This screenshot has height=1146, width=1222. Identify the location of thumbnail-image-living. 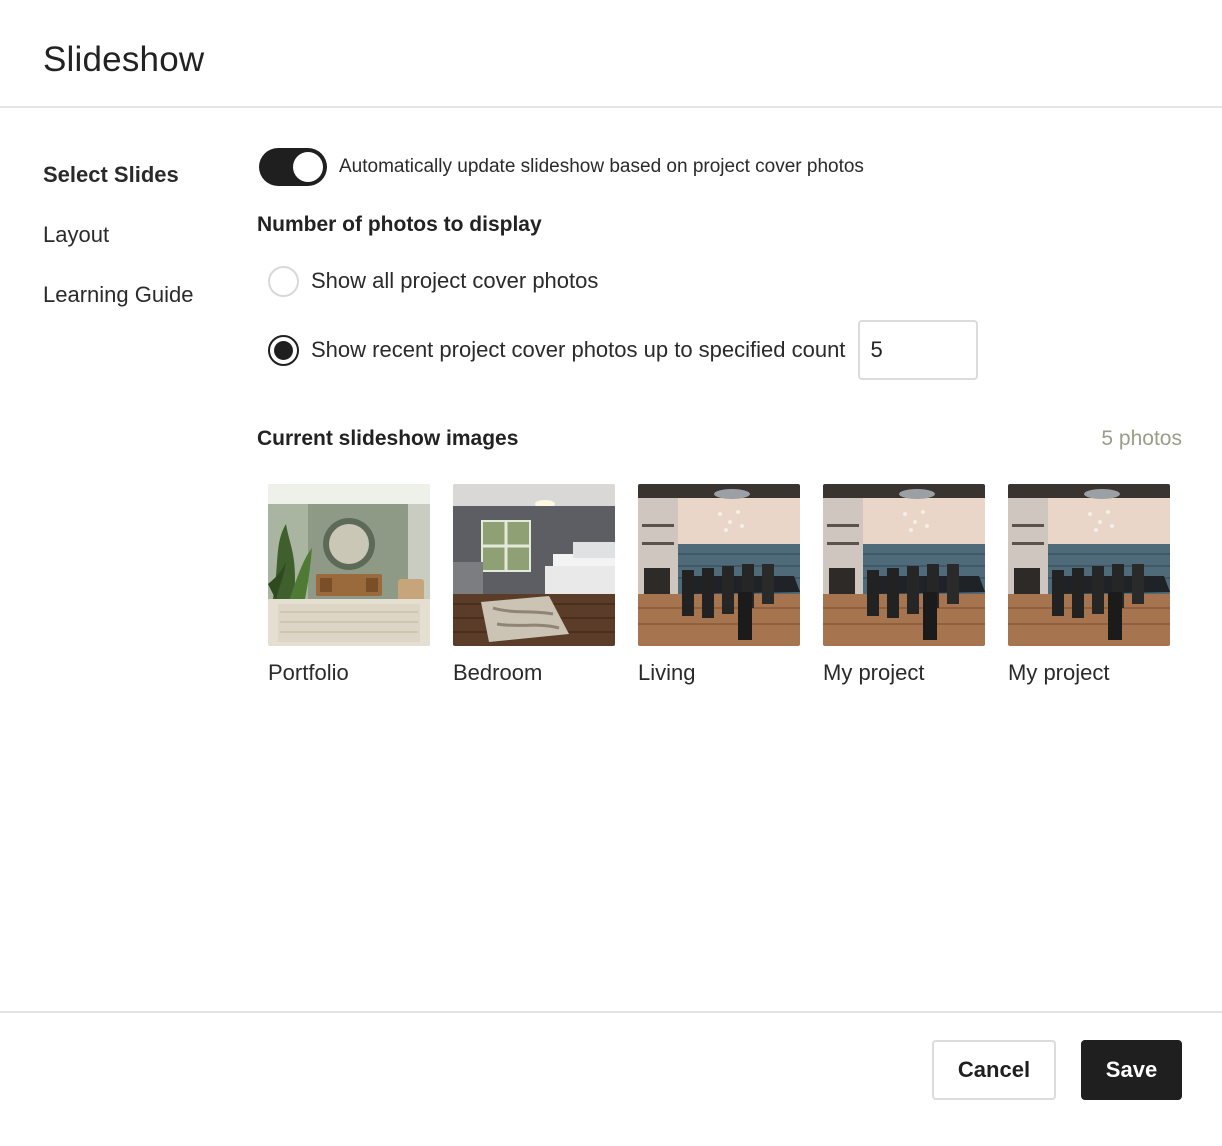
(719, 565).